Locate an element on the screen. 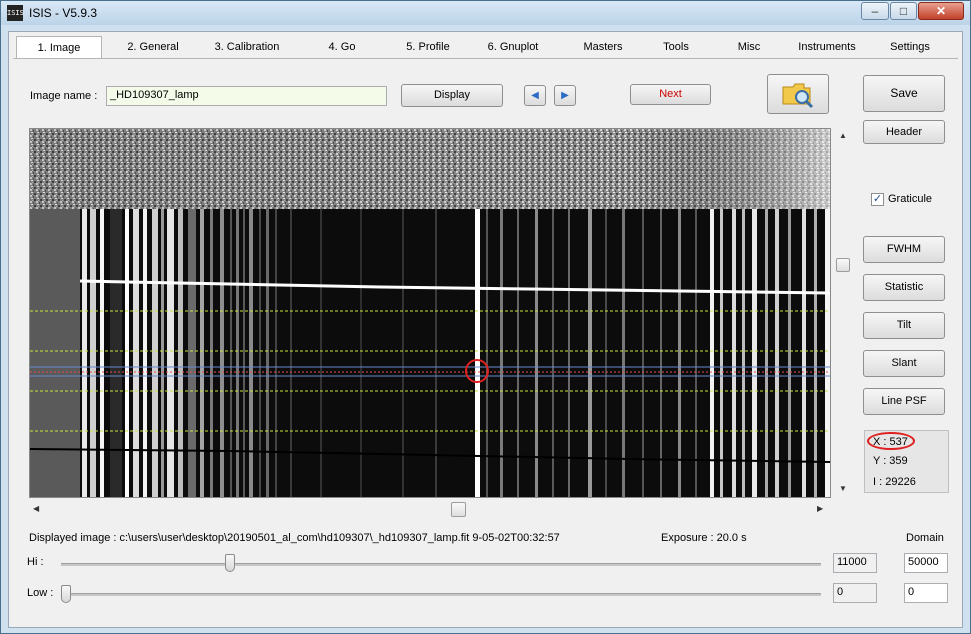  maximize-button: □ is located at coordinates (903, 11).